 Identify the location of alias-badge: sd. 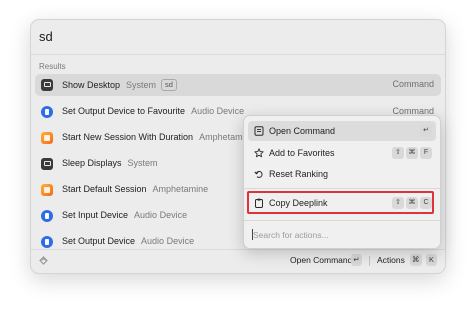
(169, 85).